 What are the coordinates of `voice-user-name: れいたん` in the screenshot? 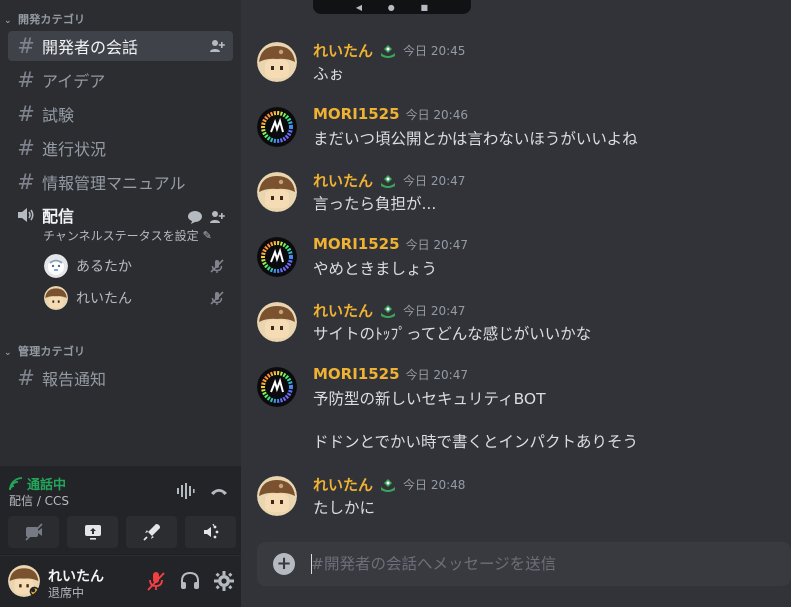 It's located at (104, 299).